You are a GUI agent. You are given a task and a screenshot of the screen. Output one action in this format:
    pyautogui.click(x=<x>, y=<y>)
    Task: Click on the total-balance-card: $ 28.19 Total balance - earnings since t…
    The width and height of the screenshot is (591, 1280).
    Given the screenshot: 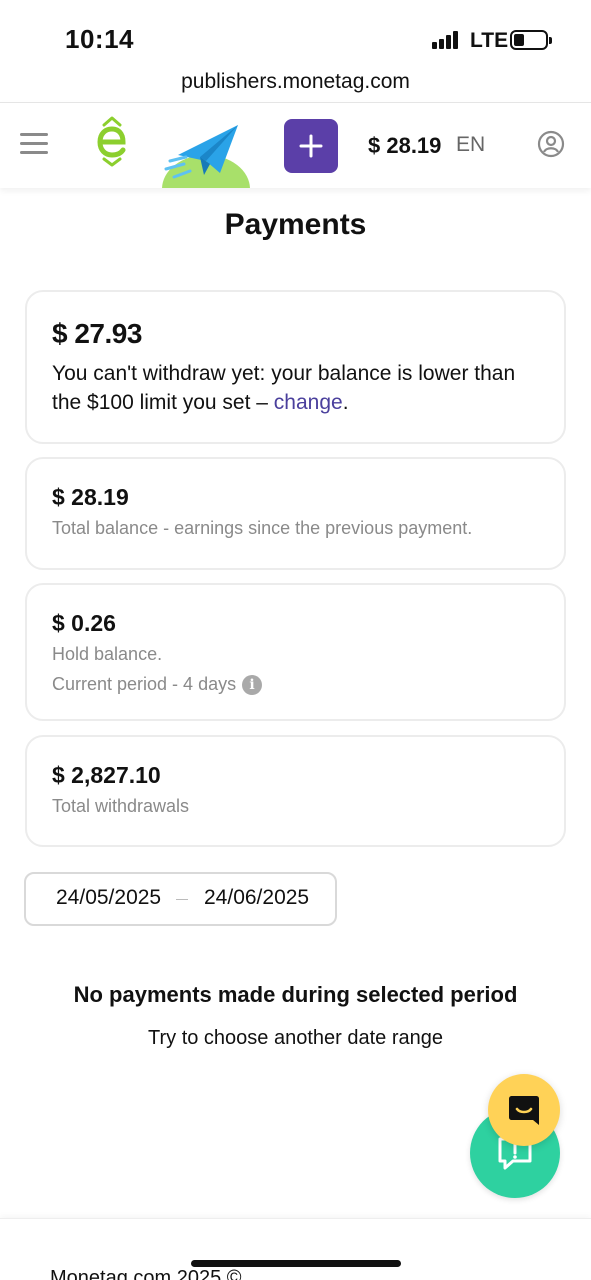 What is the action you would take?
    pyautogui.click(x=295, y=513)
    